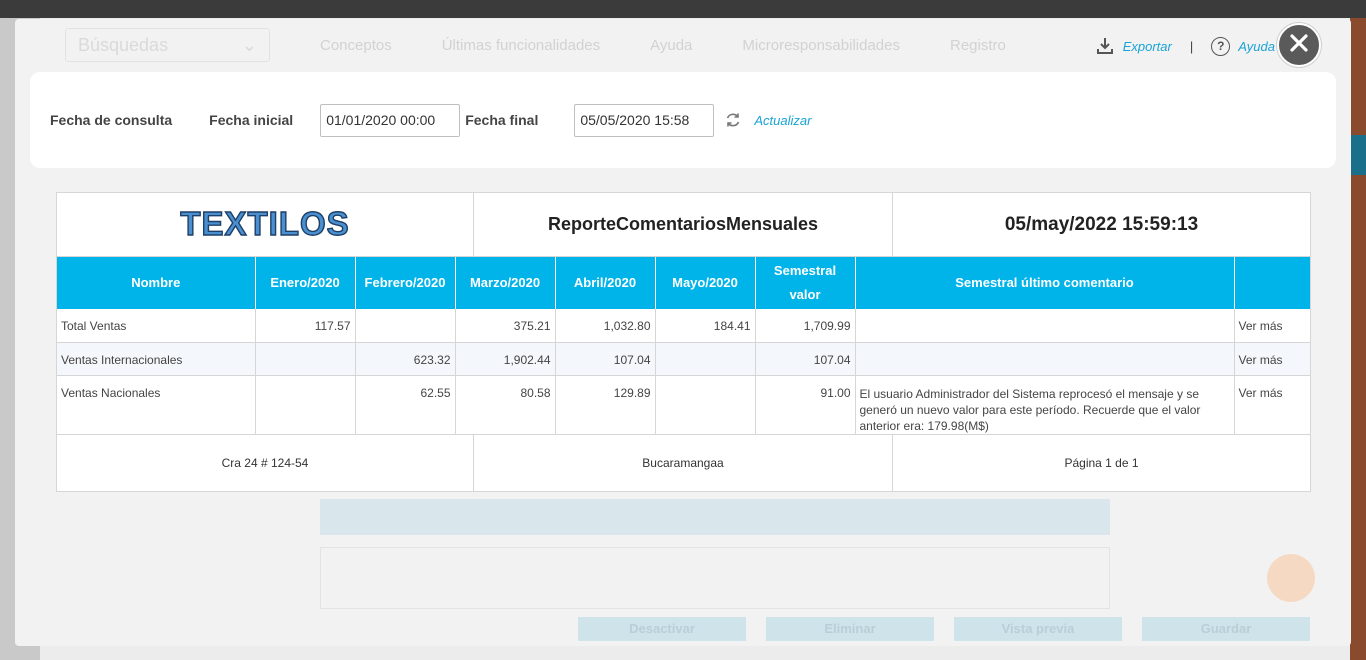 This screenshot has height=660, width=1366. Describe the element at coordinates (156, 359) in the screenshot. I see `row-name: Ventas Internacionales` at that location.